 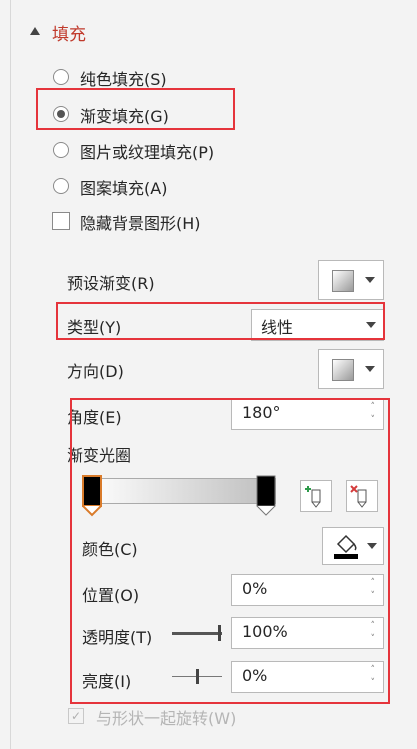 What do you see at coordinates (123, 187) in the screenshot?
I see `pattern-fill-label: 图案填充(A)` at bounding box center [123, 187].